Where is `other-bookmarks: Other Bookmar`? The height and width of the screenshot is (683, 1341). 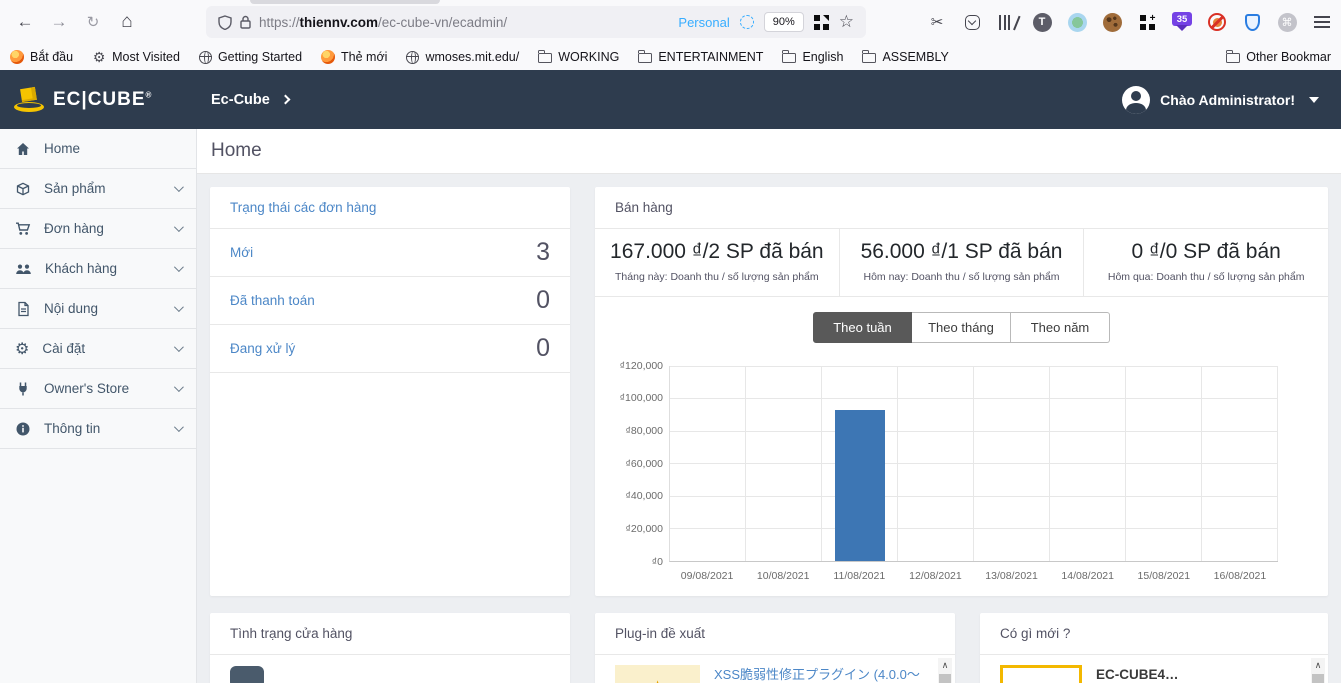
other-bookmarks: Other Bookmar is located at coordinates (1278, 57).